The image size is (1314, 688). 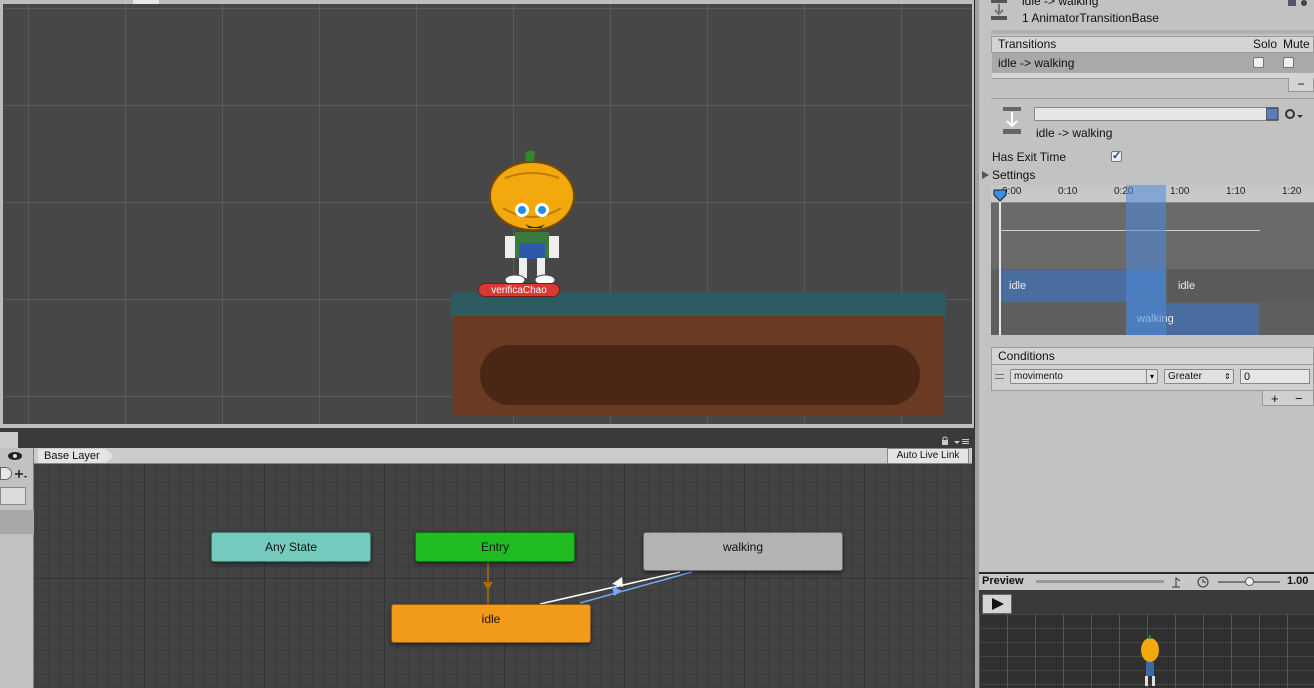 What do you see at coordinates (1036, 63) in the screenshot?
I see `transition-row-label: idle -> walking` at bounding box center [1036, 63].